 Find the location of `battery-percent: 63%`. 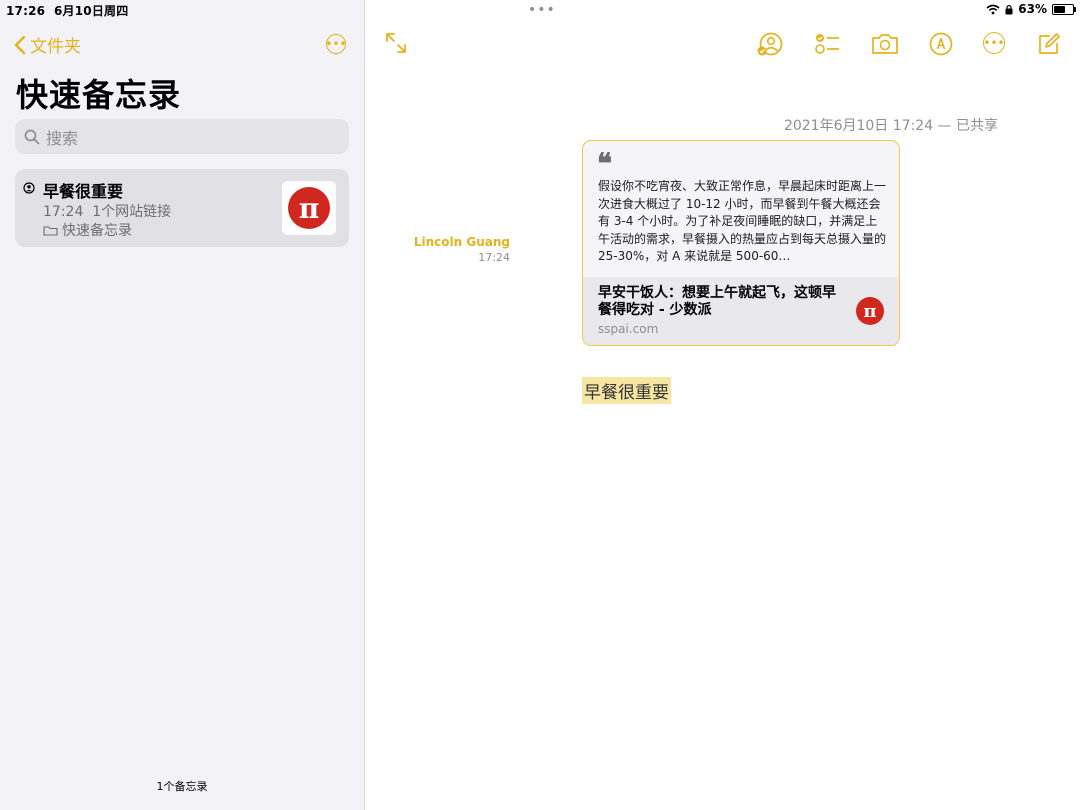

battery-percent: 63% is located at coordinates (1032, 9).